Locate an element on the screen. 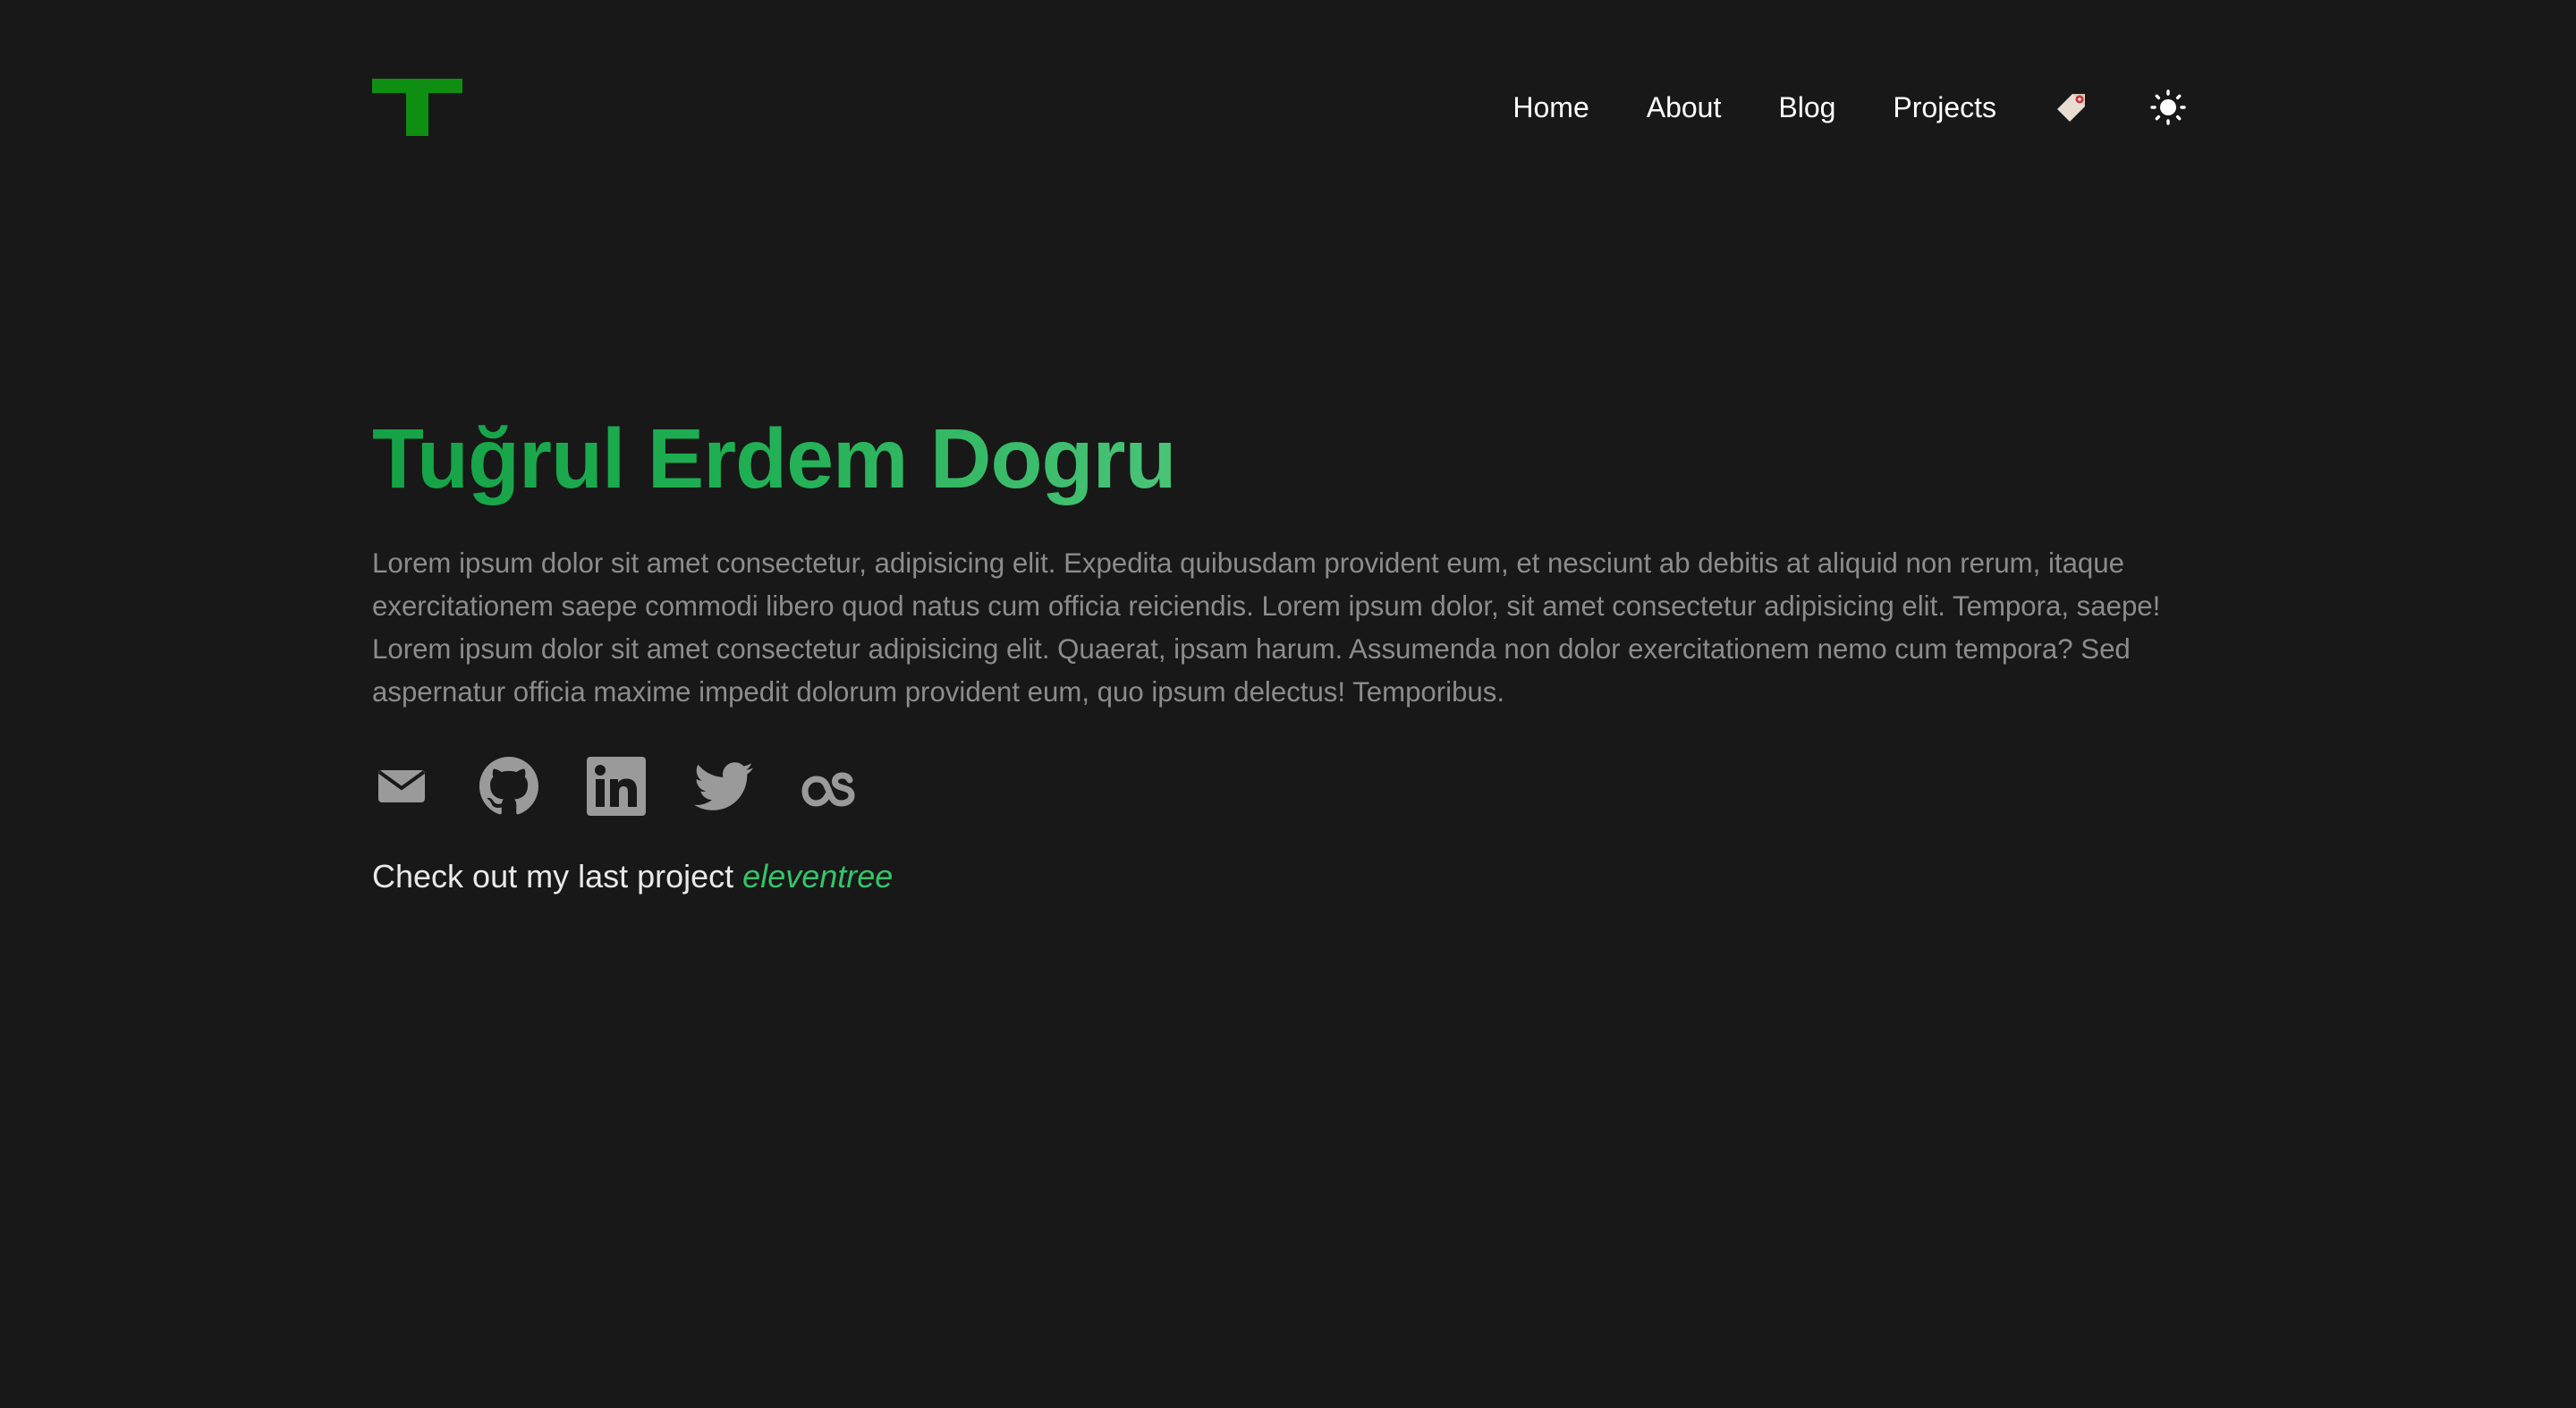 This screenshot has width=2576, height=1408. lastfm-icon is located at coordinates (828, 790).